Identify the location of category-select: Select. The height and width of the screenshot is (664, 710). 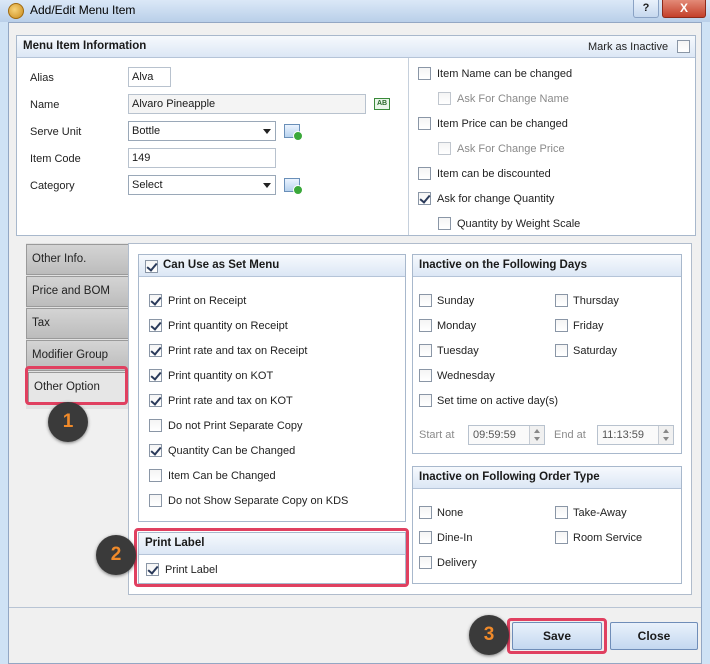
(202, 185).